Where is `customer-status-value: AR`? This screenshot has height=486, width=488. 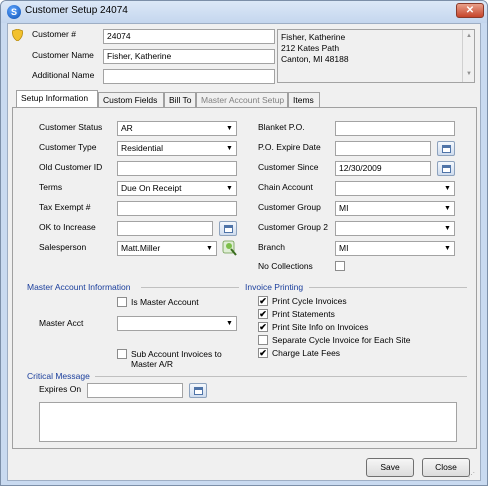 customer-status-value: AR is located at coordinates (127, 128).